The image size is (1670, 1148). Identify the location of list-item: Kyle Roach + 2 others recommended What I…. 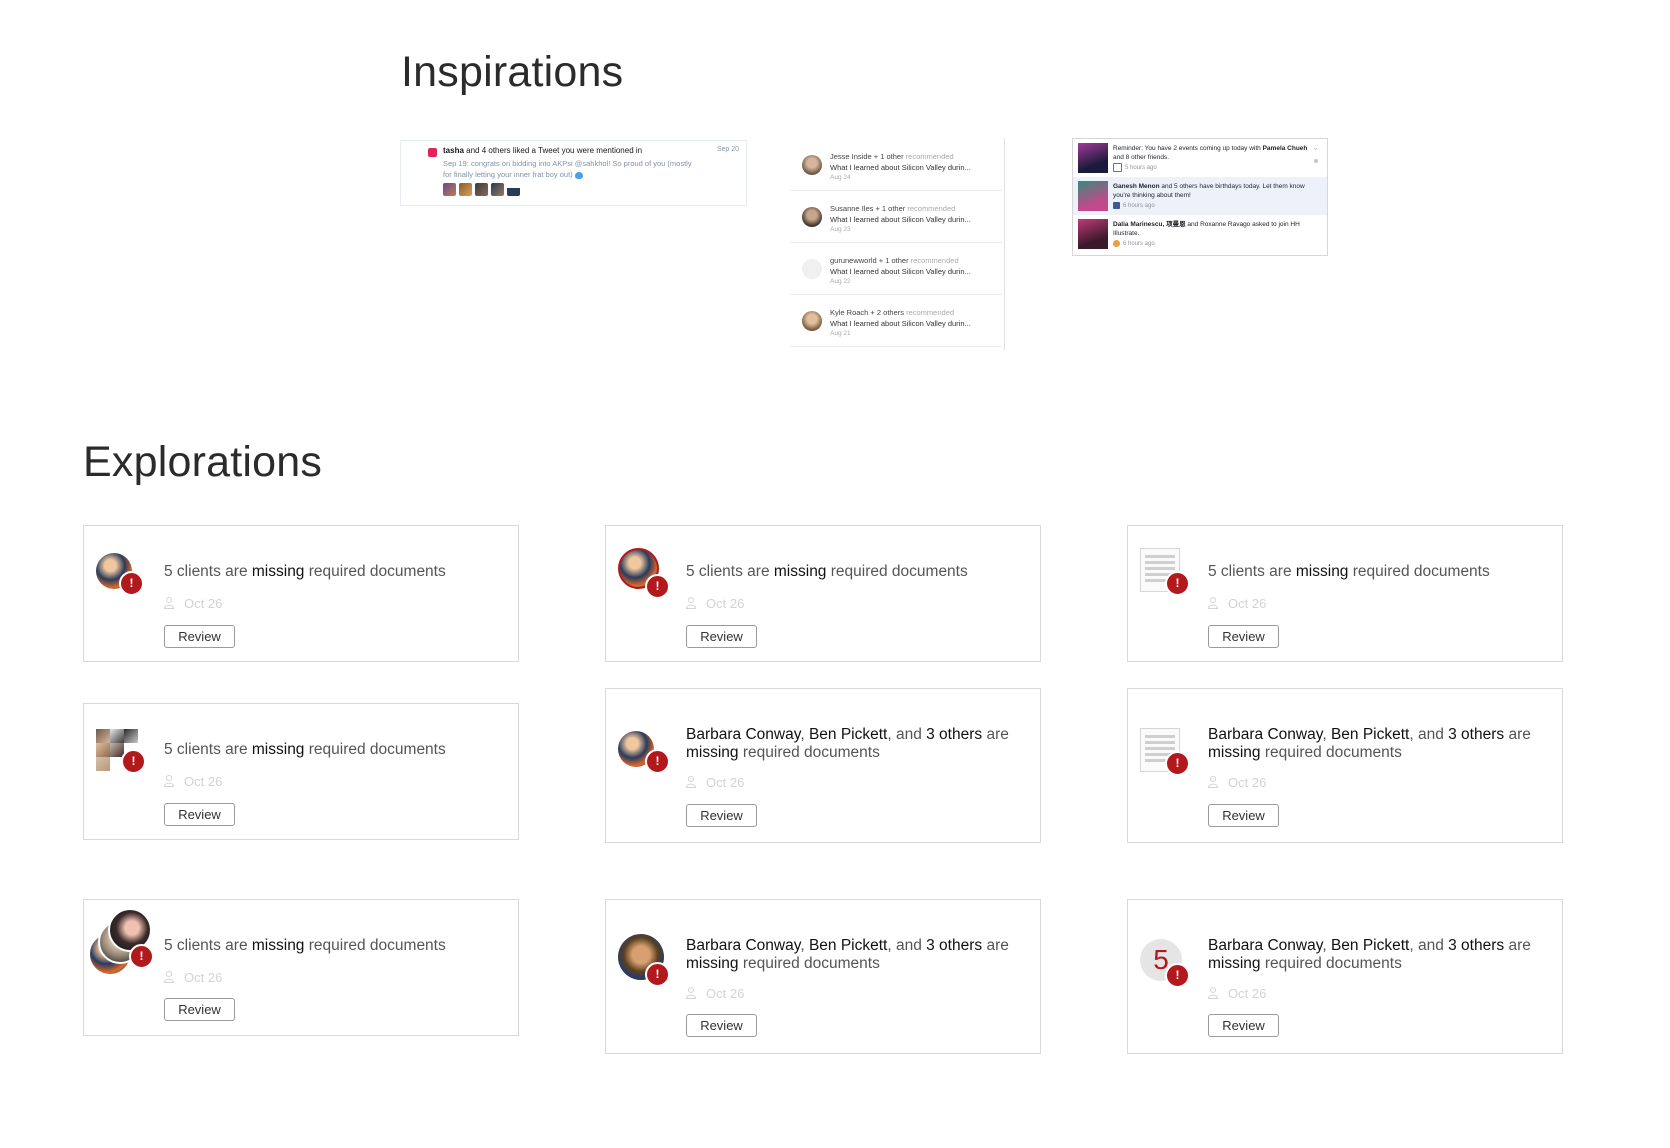
(896, 320).